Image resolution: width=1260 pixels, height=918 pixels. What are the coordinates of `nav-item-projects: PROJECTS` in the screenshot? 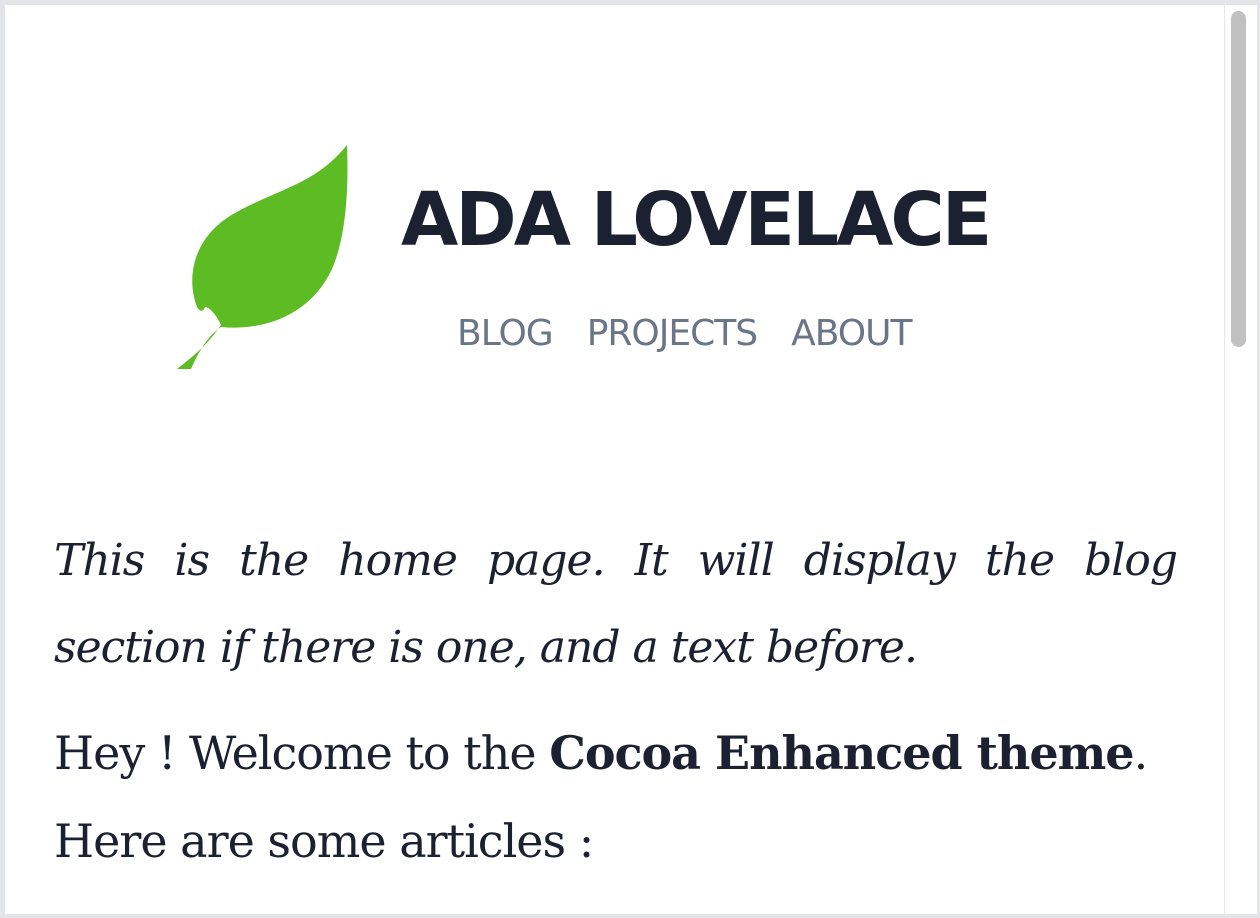 It's located at (672, 334).